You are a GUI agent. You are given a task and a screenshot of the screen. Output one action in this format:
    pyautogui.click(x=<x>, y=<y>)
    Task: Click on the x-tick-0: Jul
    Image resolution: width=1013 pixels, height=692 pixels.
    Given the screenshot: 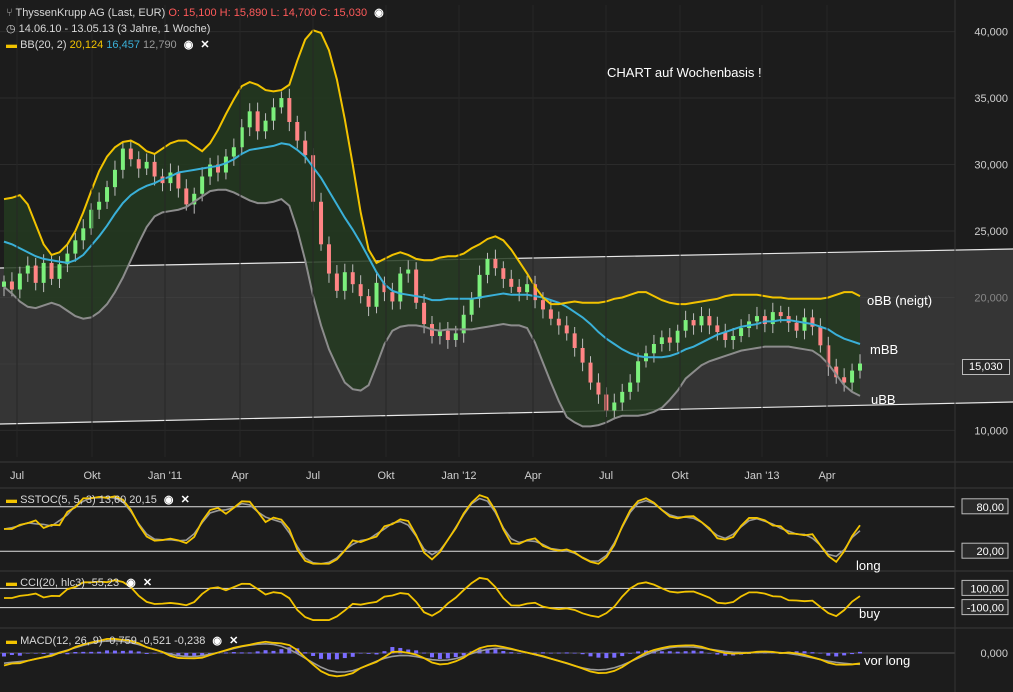 What is the action you would take?
    pyautogui.click(x=17, y=476)
    